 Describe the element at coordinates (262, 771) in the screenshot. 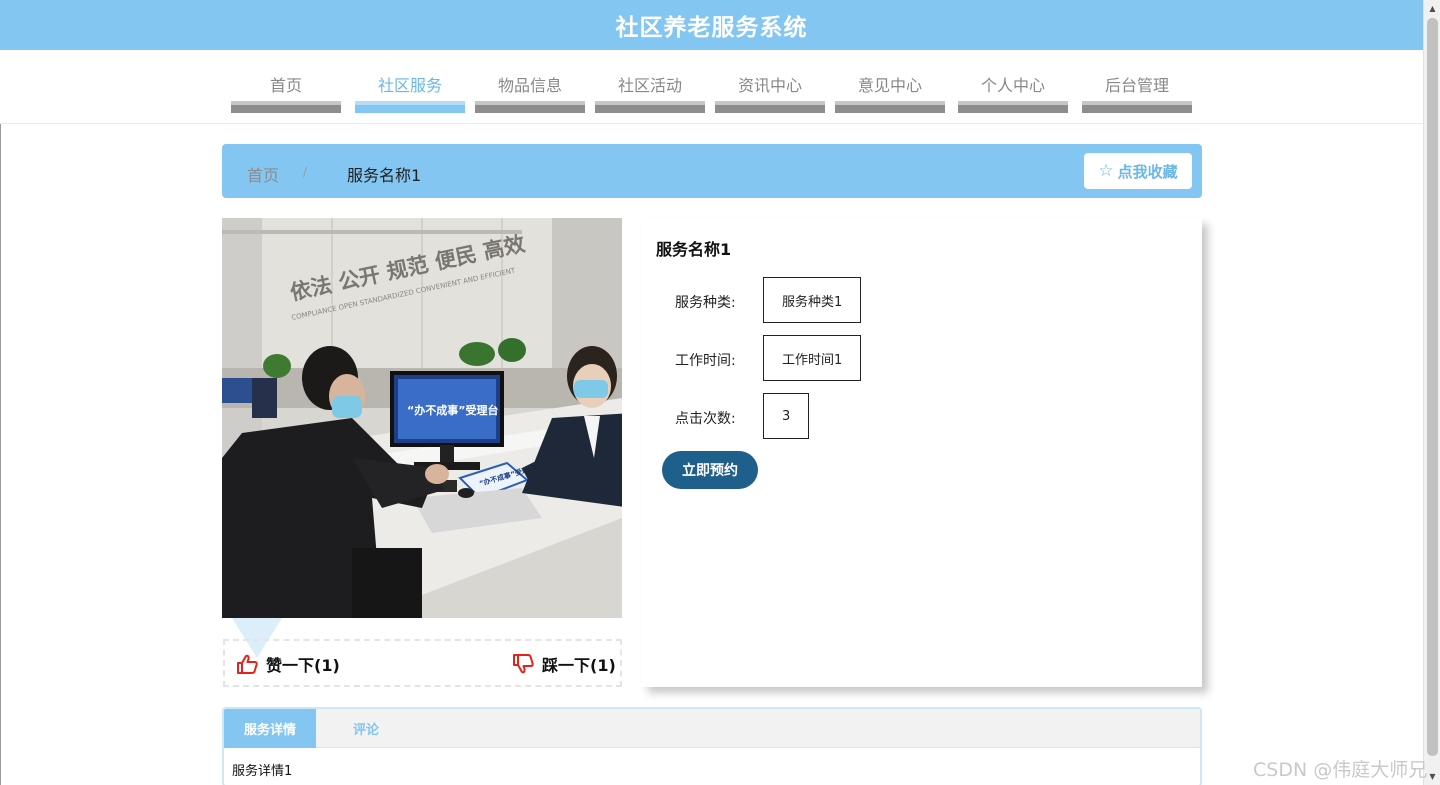

I see `tab-content: 服务详情1` at that location.